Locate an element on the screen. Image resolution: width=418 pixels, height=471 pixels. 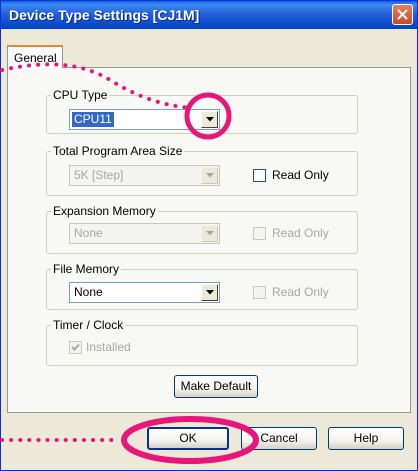
cpu-type-select: CPU11 is located at coordinates (144, 119).